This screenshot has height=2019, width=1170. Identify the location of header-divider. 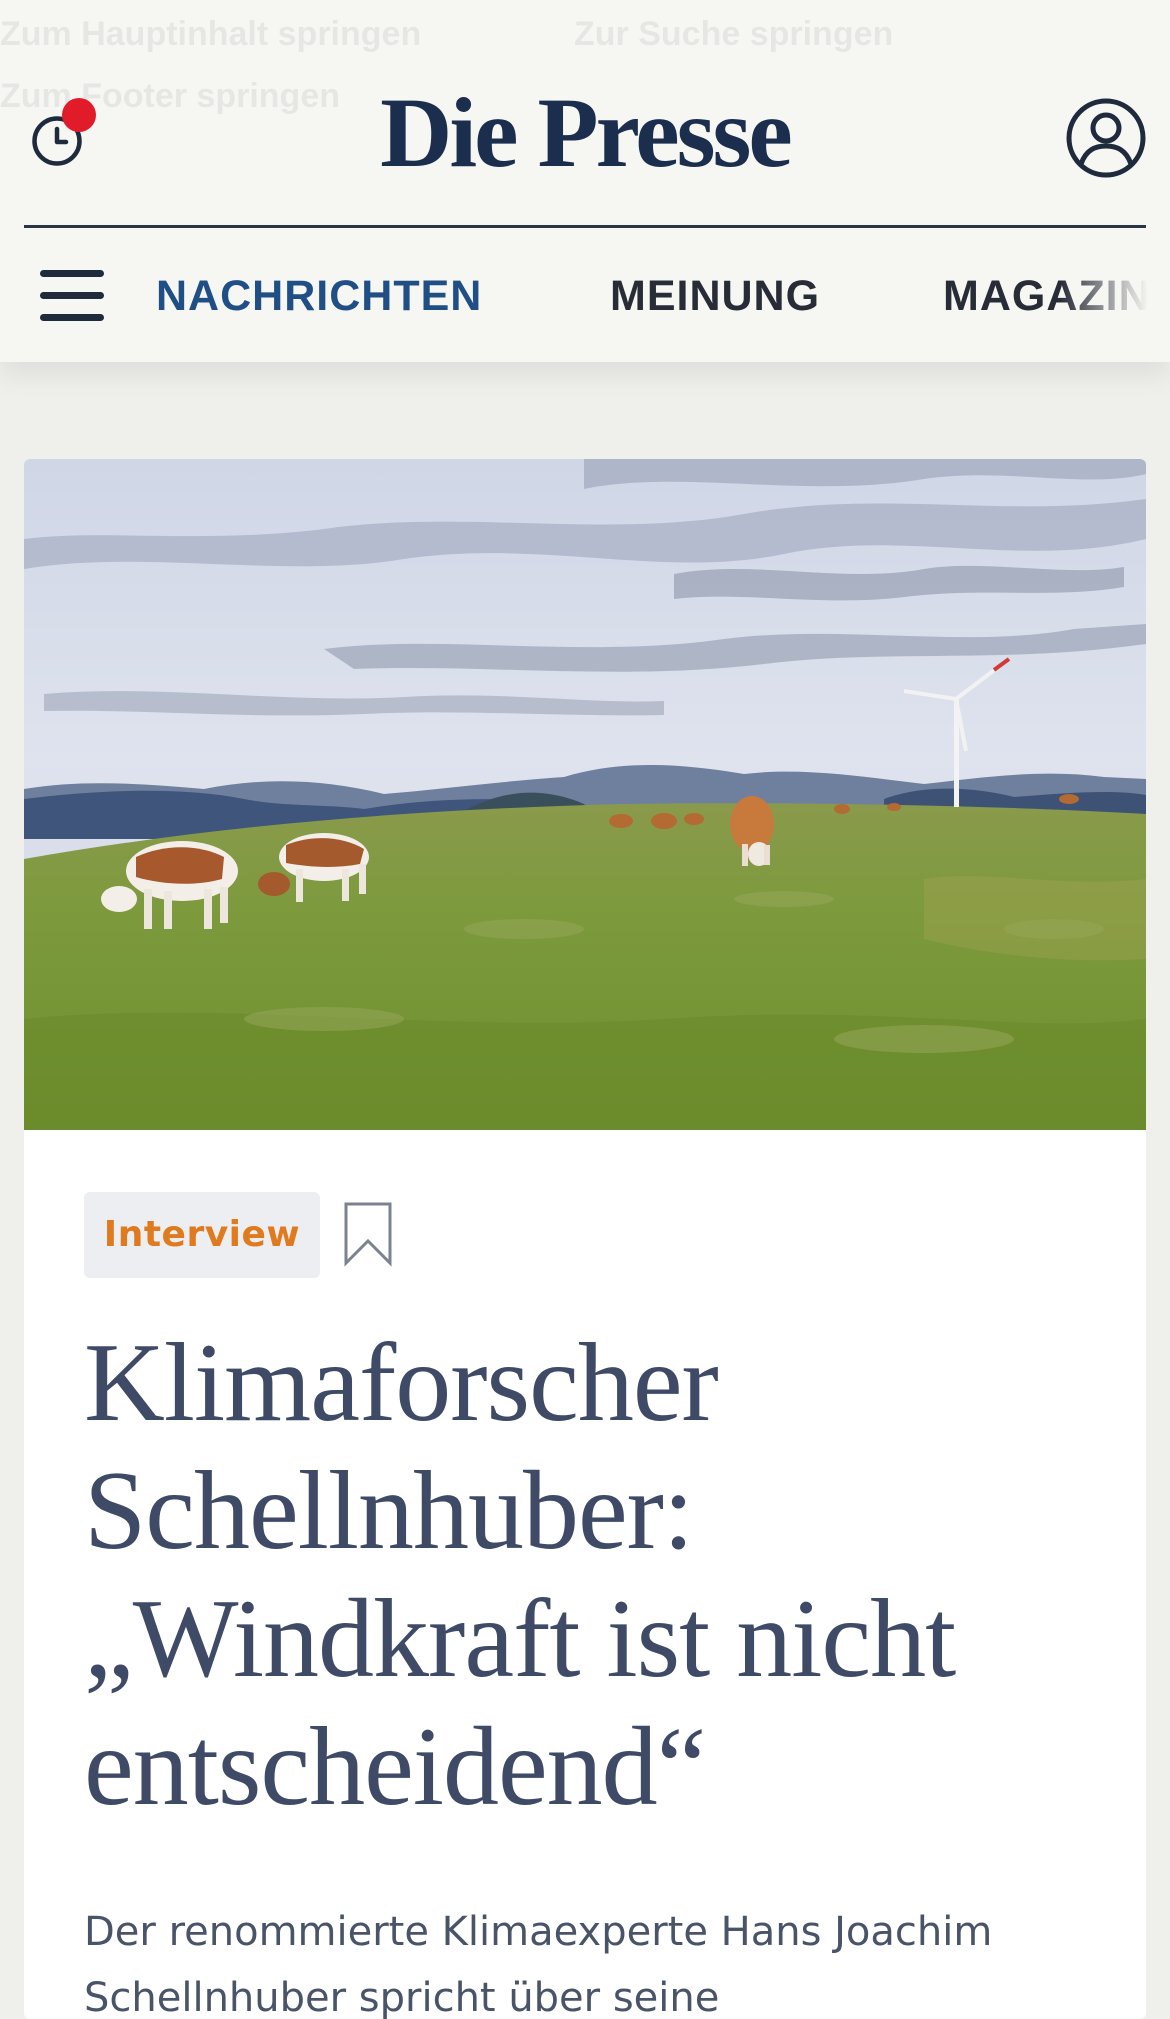
(585, 226).